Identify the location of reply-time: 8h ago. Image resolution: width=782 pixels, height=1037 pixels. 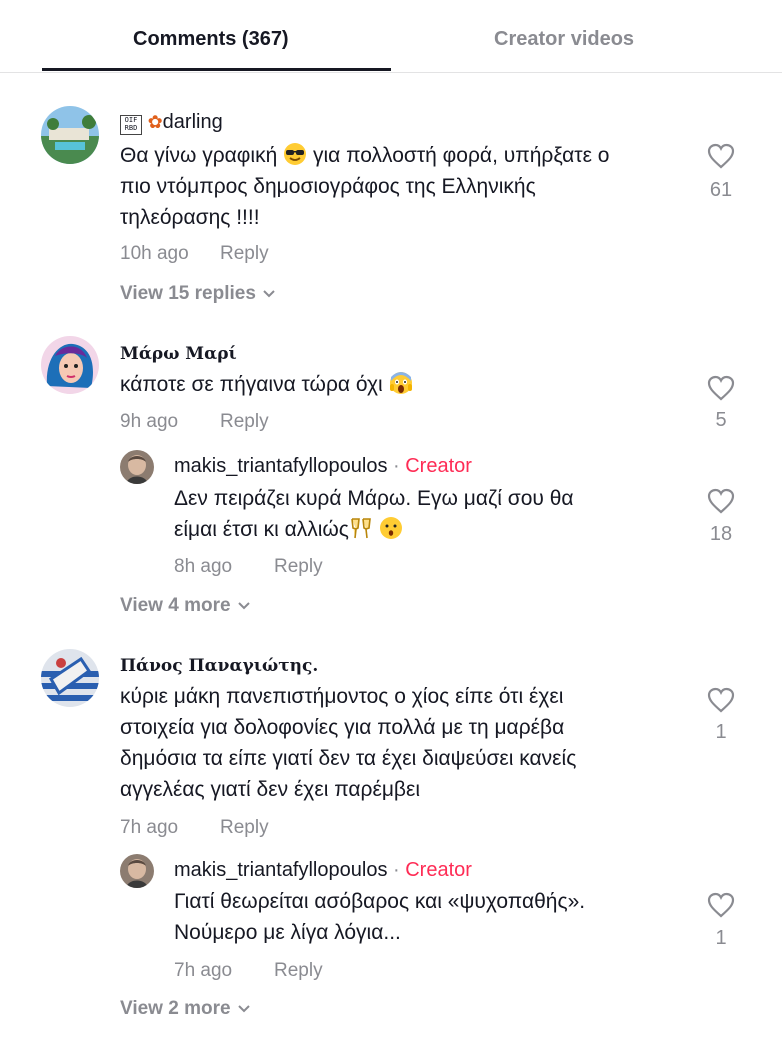
(203, 566).